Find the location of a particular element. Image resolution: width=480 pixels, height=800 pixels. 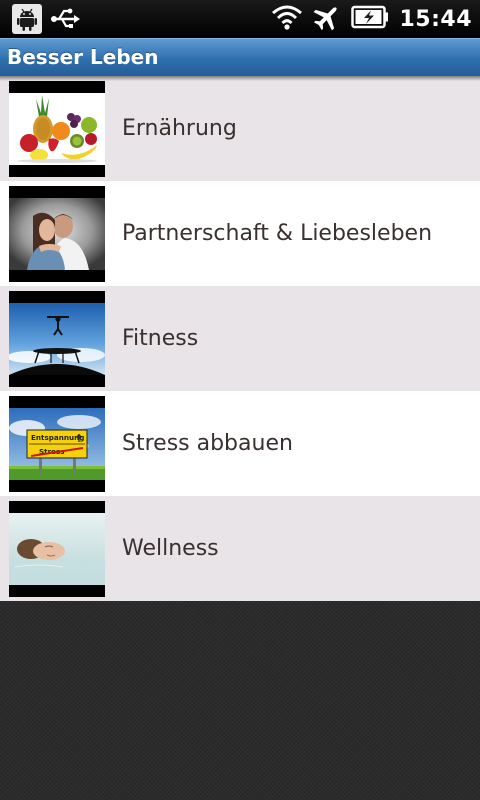

road-sign-photo: Entspannung Stress is located at coordinates (57, 444).